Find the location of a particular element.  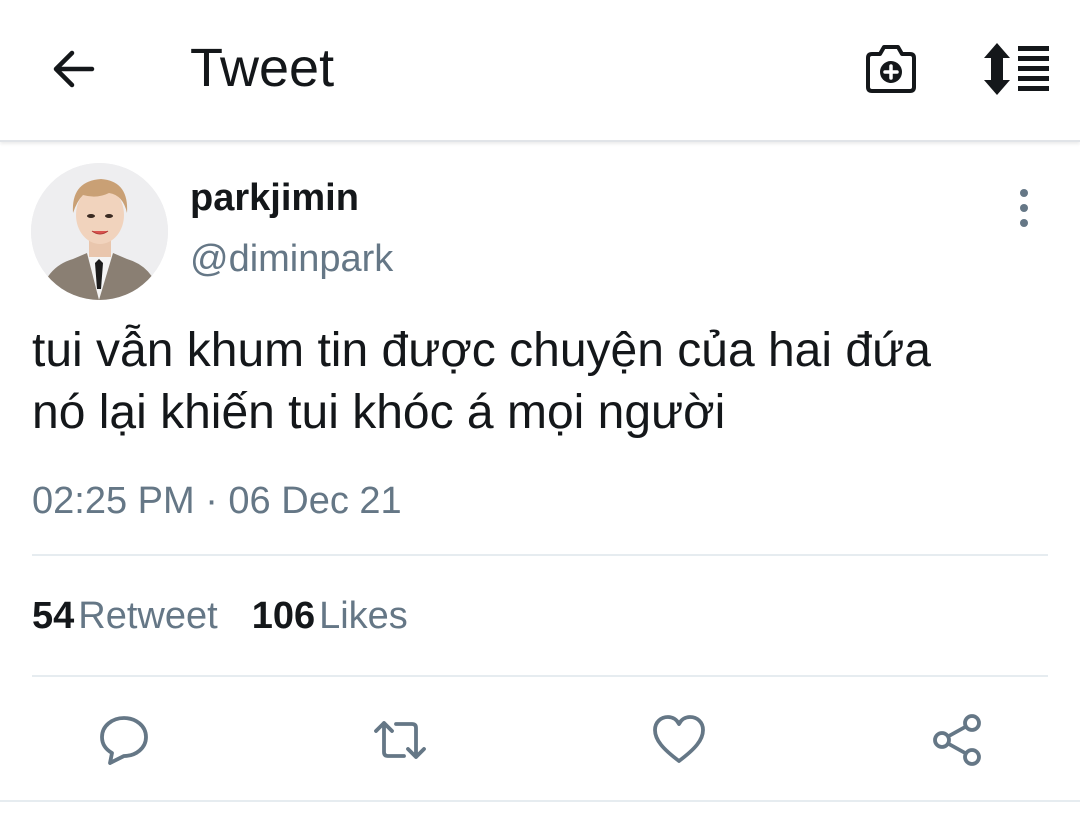

arrow-left-icon is located at coordinates (74, 69).